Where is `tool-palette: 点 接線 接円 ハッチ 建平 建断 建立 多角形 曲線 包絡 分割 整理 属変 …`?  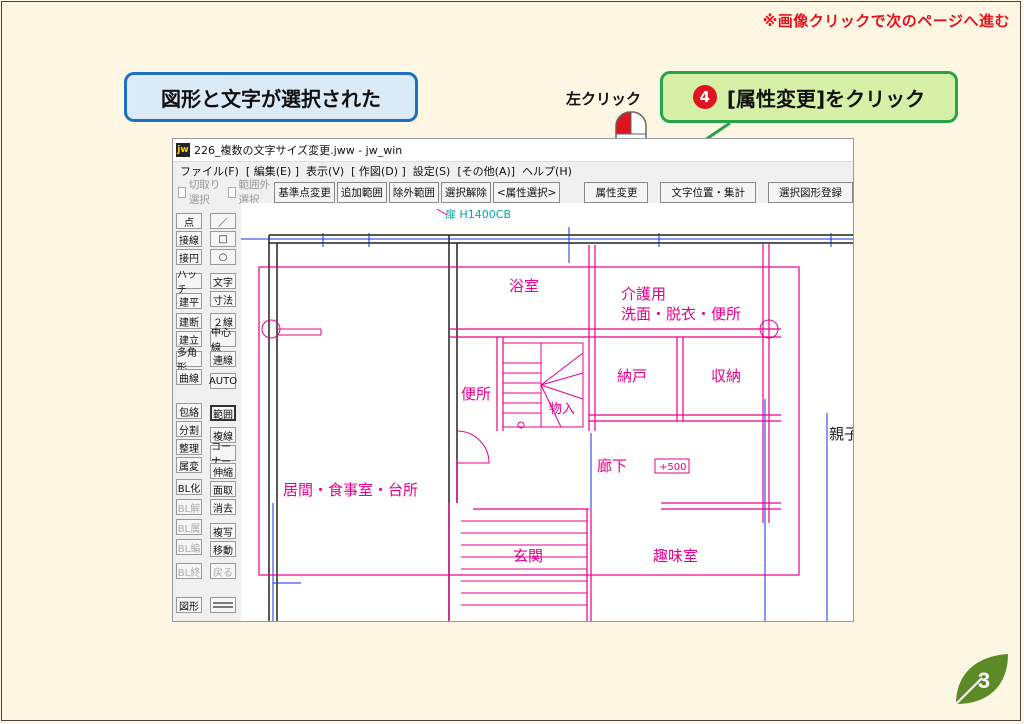
tool-palette: 点 接線 接円 ハッチ 建平 建断 建立 多角形 曲線 包絡 分割 整理 属変 … is located at coordinates (207, 415).